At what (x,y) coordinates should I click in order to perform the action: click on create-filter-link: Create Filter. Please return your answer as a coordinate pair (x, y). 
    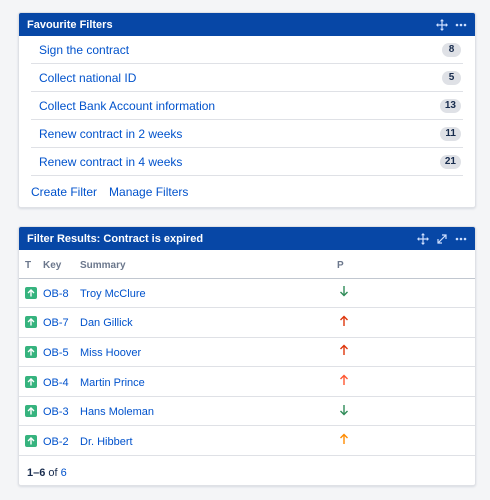
    Looking at the image, I should click on (64, 192).